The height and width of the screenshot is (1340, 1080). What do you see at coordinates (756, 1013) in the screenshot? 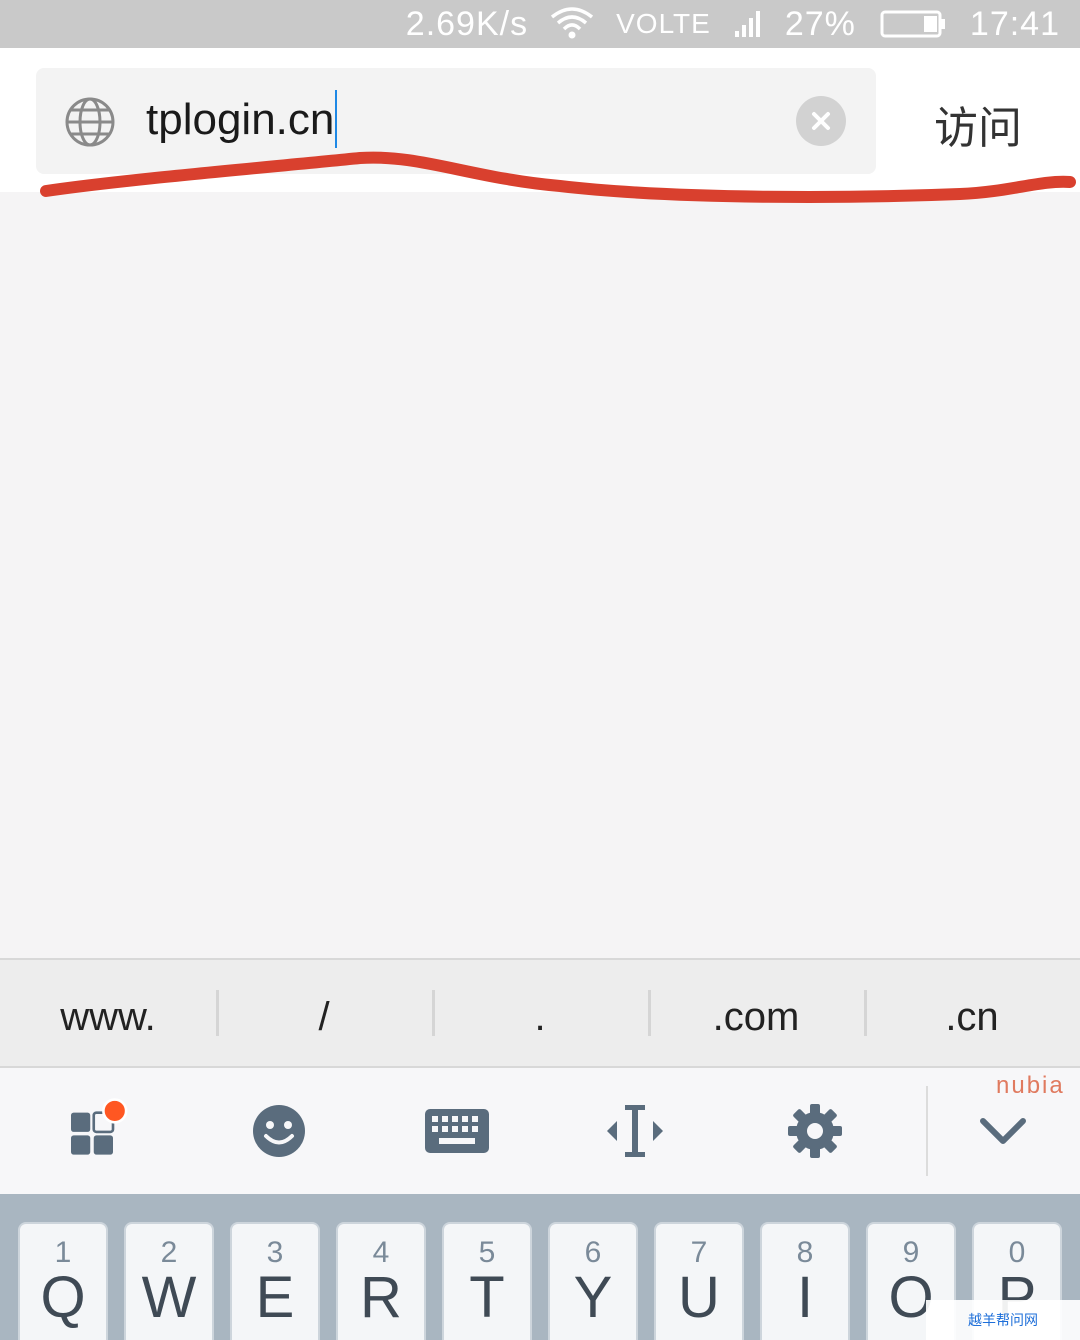
I see `suggestion-com: .com` at bounding box center [756, 1013].